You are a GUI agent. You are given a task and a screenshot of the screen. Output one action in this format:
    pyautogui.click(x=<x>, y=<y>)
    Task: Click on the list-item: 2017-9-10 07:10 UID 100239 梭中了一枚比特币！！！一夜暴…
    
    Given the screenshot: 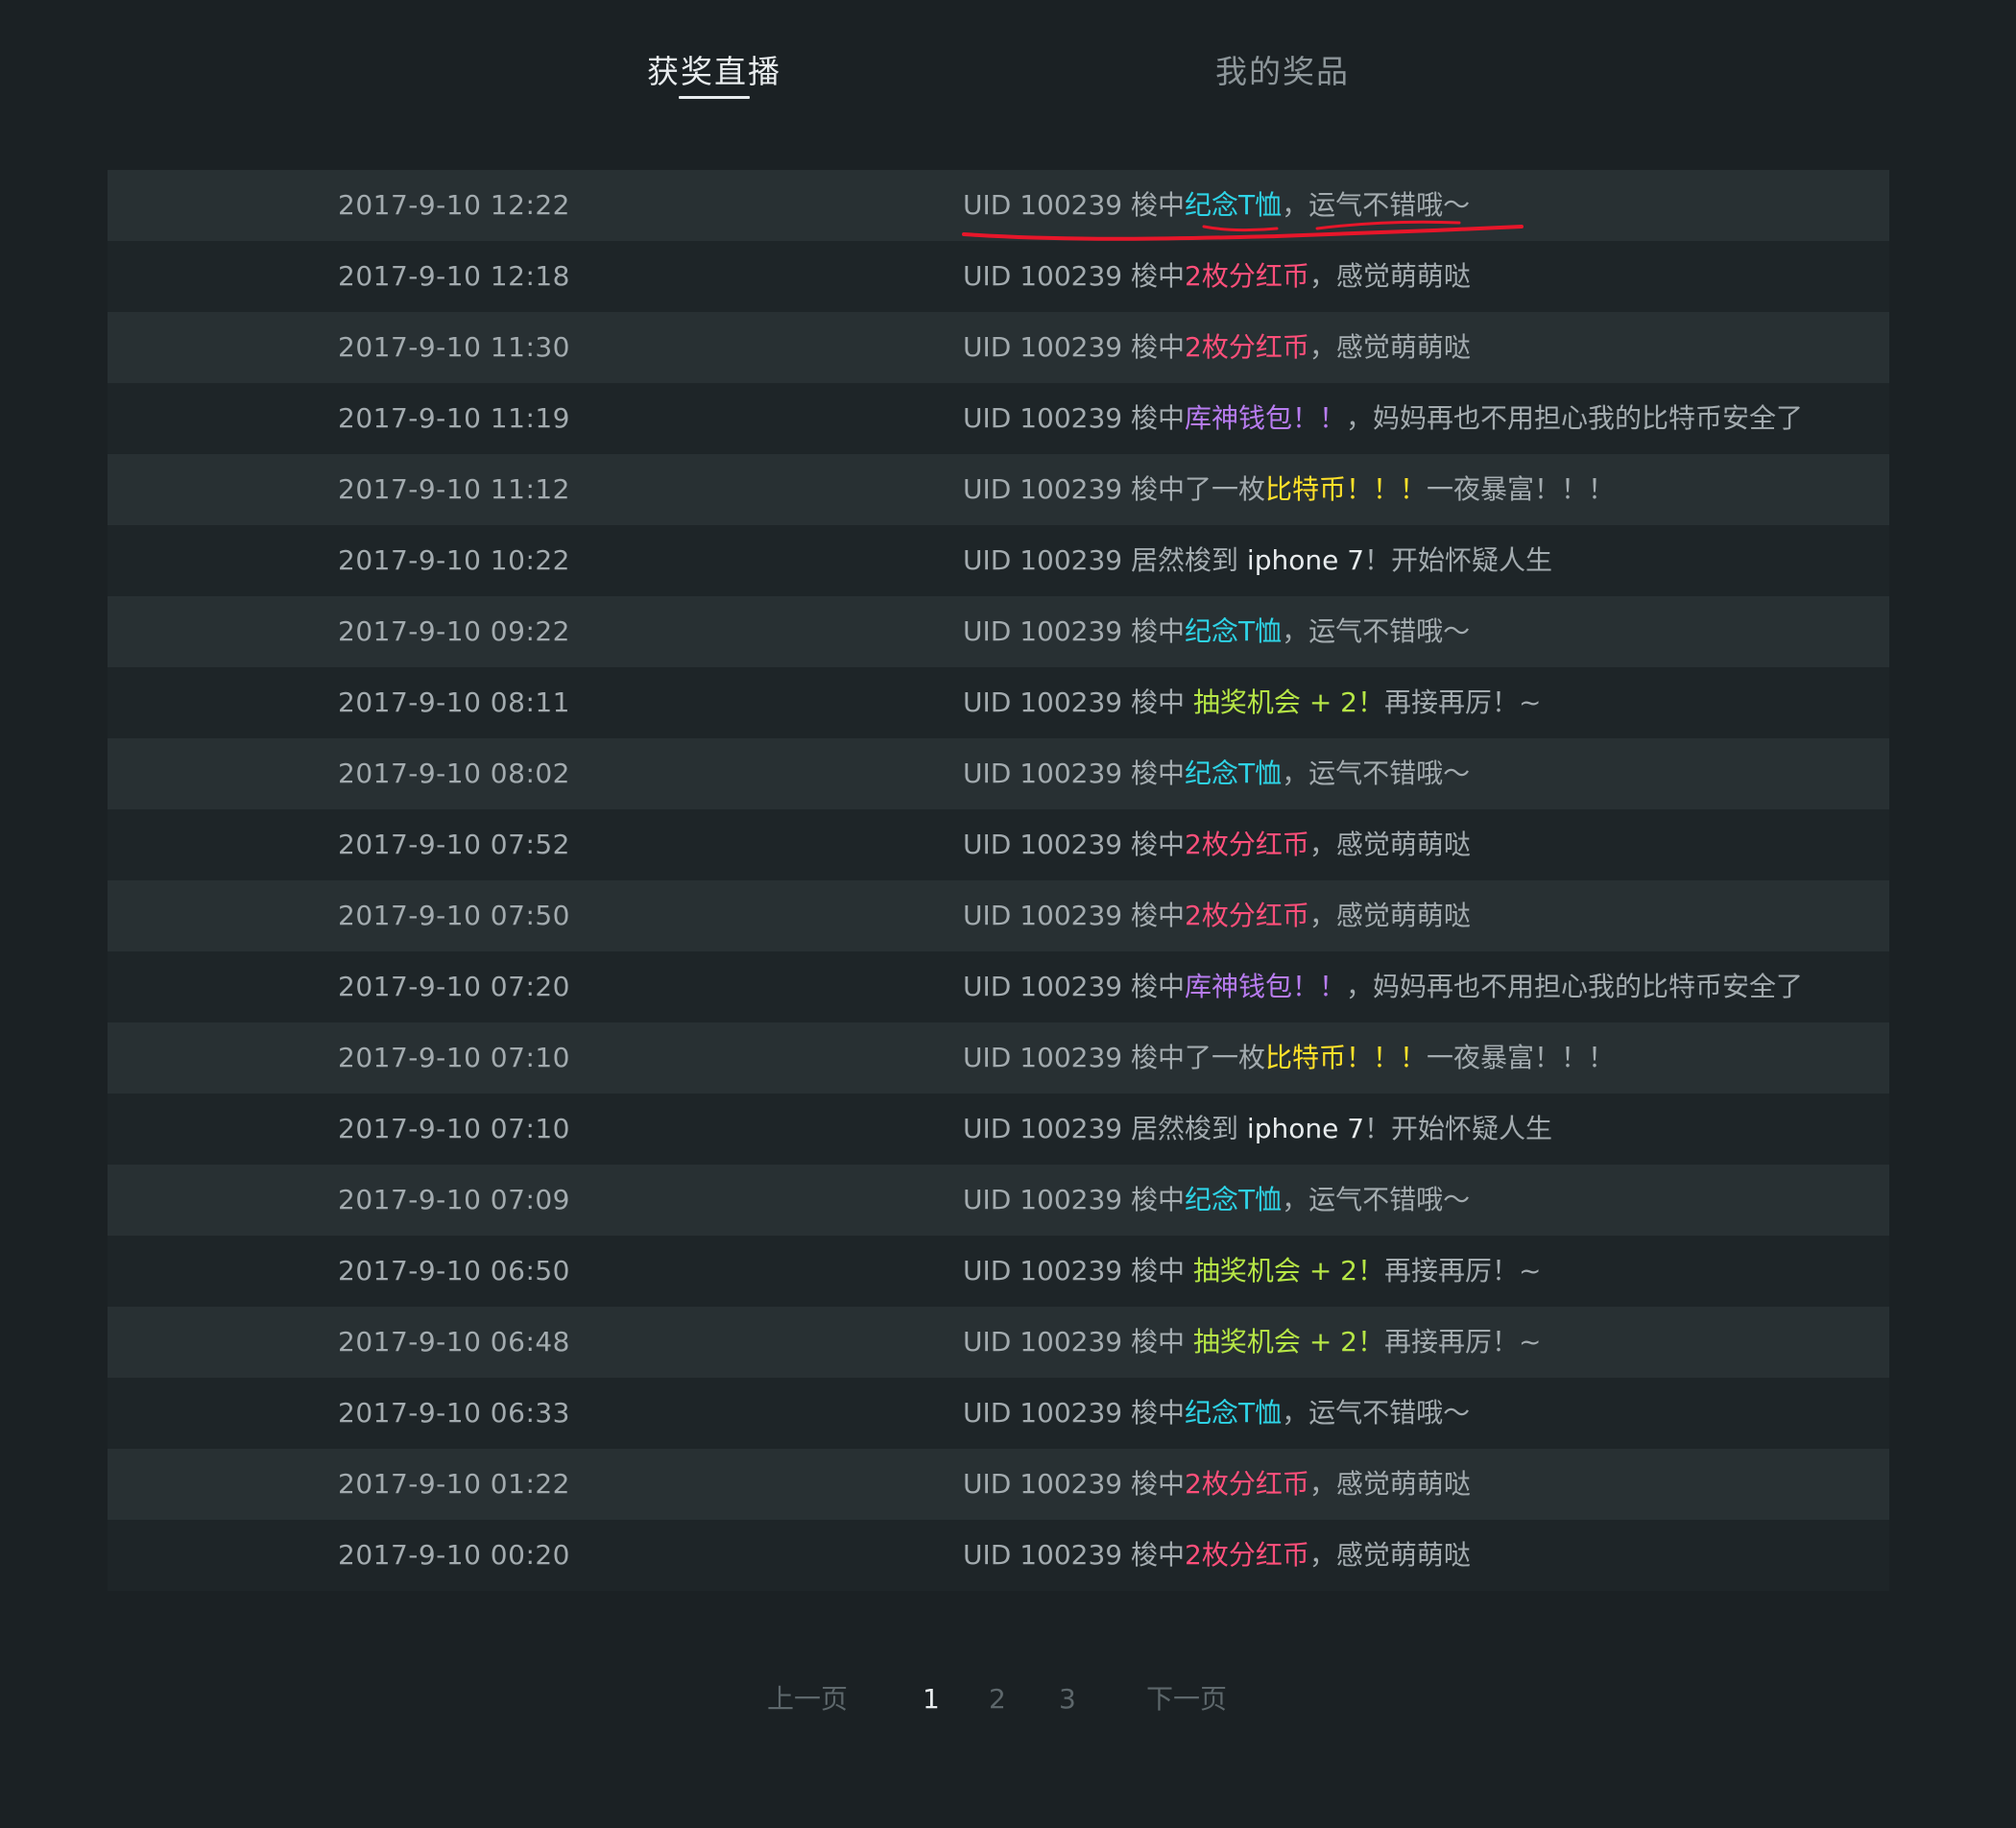 What is the action you would take?
    pyautogui.click(x=998, y=1058)
    